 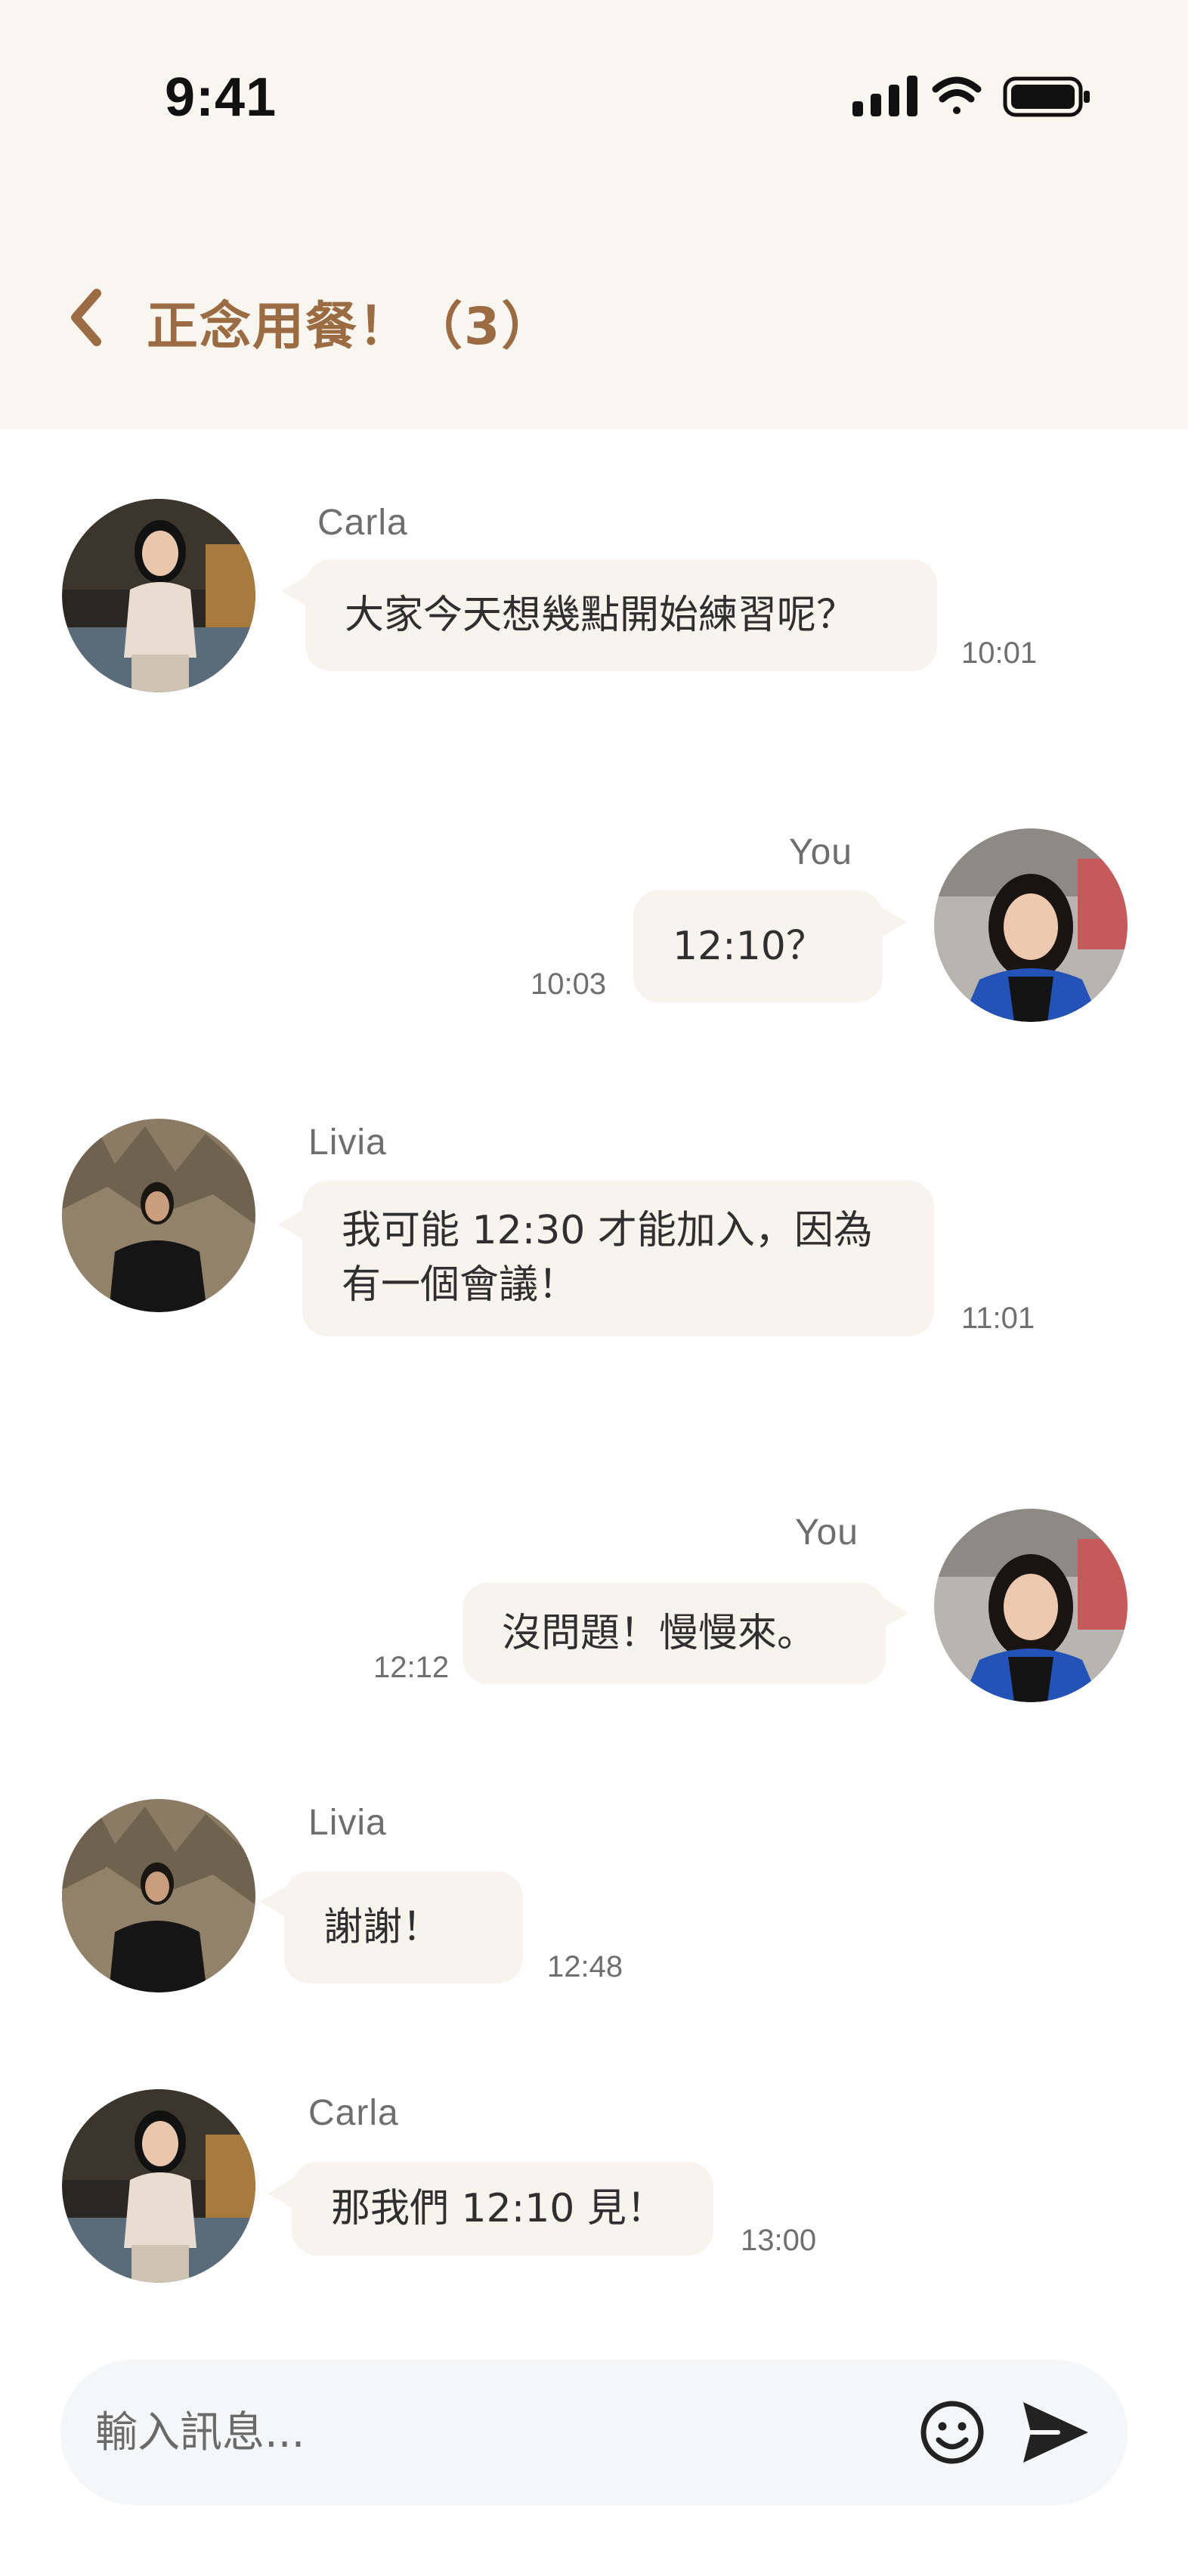 What do you see at coordinates (503, 2432) in the screenshot?
I see `message-input` at bounding box center [503, 2432].